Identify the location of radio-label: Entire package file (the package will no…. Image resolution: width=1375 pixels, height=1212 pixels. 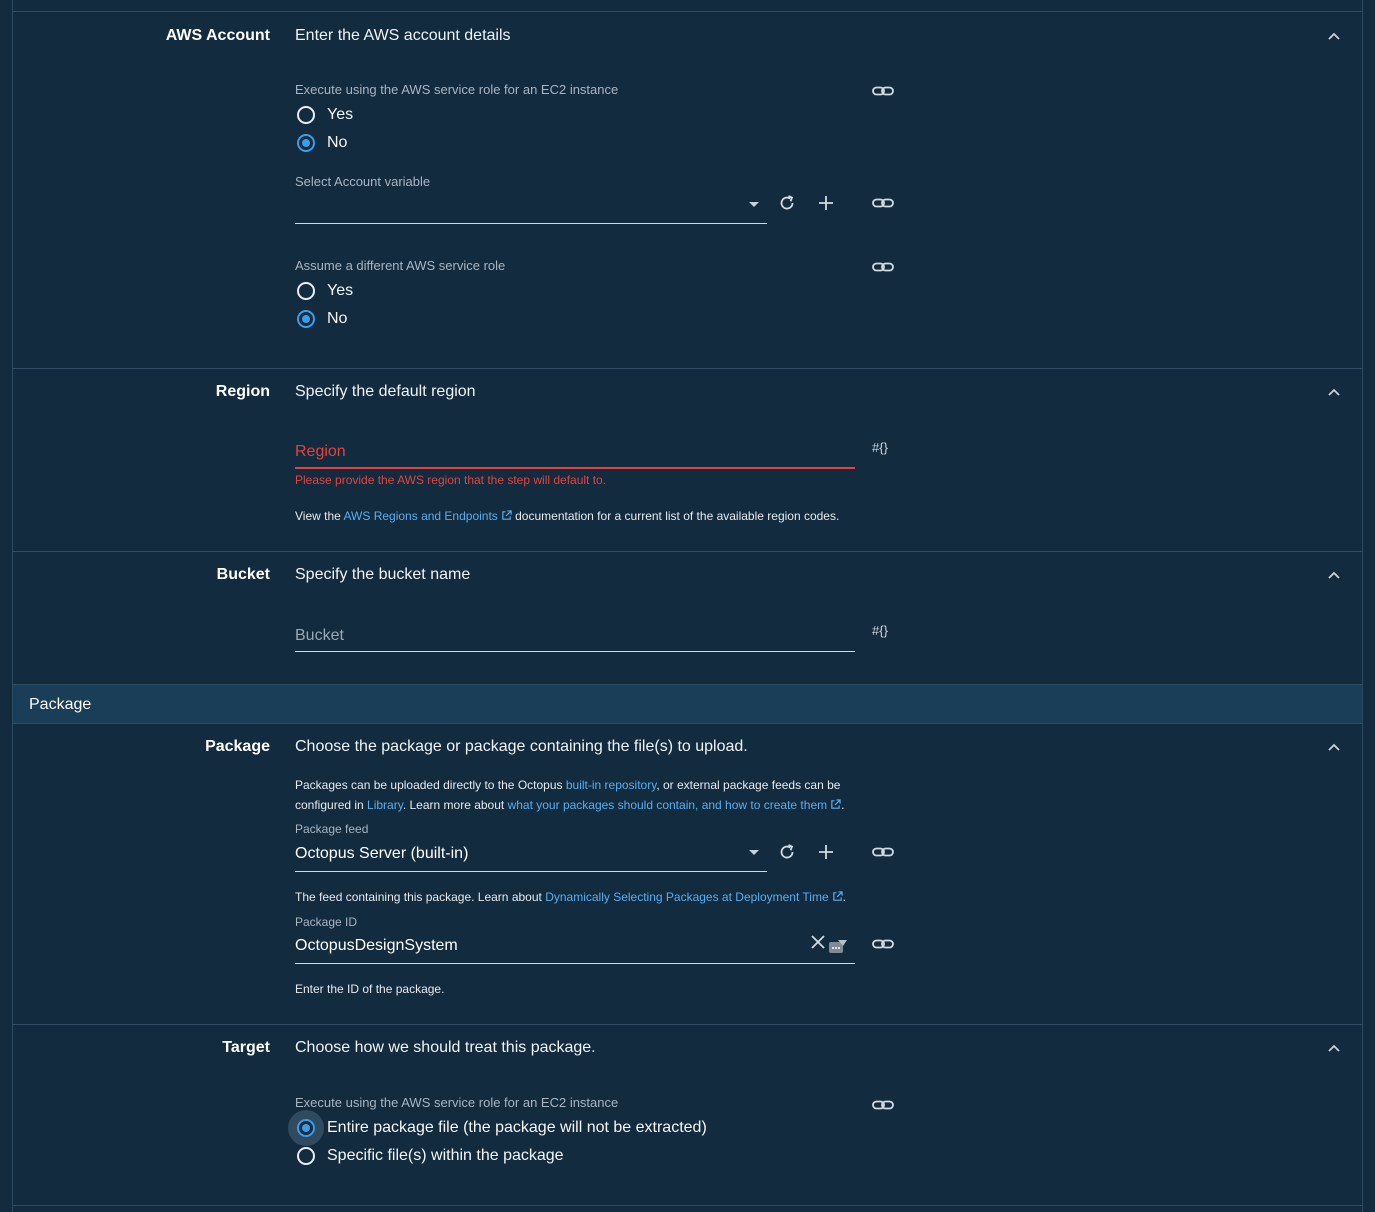
(517, 1127).